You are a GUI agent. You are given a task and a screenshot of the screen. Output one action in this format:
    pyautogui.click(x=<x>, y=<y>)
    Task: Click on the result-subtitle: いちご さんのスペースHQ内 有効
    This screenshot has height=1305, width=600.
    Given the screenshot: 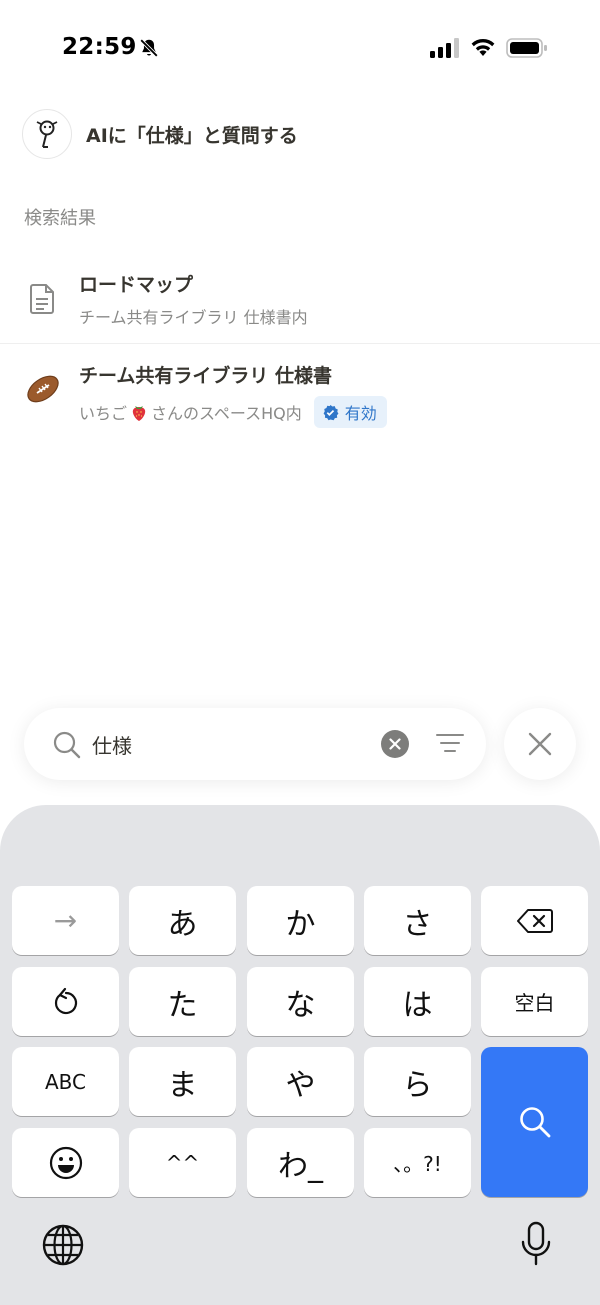 What is the action you would take?
    pyautogui.click(x=233, y=412)
    